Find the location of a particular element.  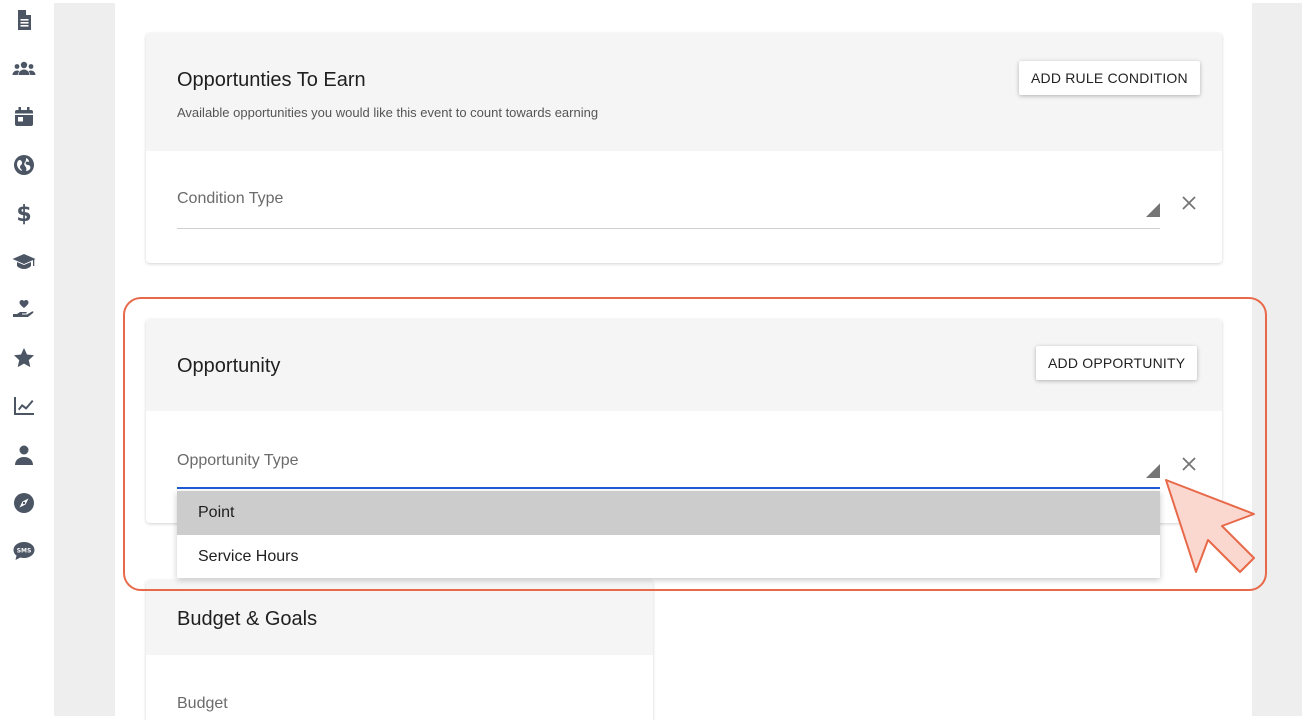

sidebar: $ SMS is located at coordinates (27, 360).